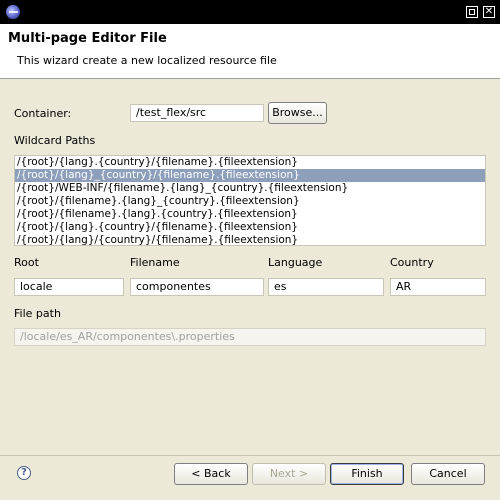  I want to click on language-label: Language, so click(295, 262).